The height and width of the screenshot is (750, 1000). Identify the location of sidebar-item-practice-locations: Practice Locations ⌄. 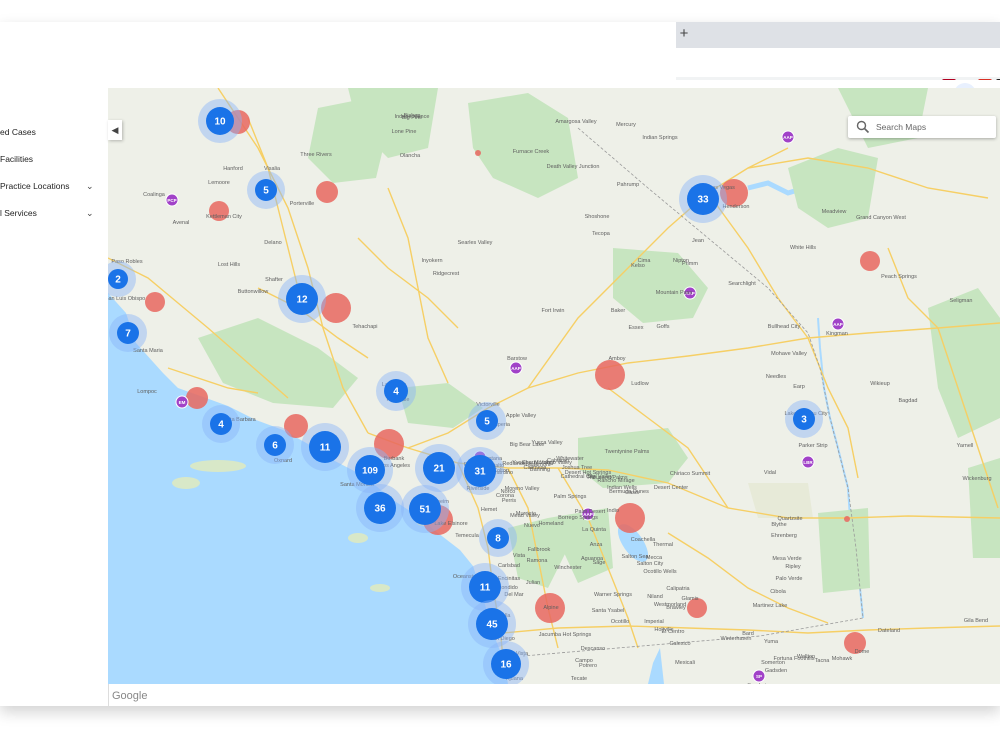
(54, 186).